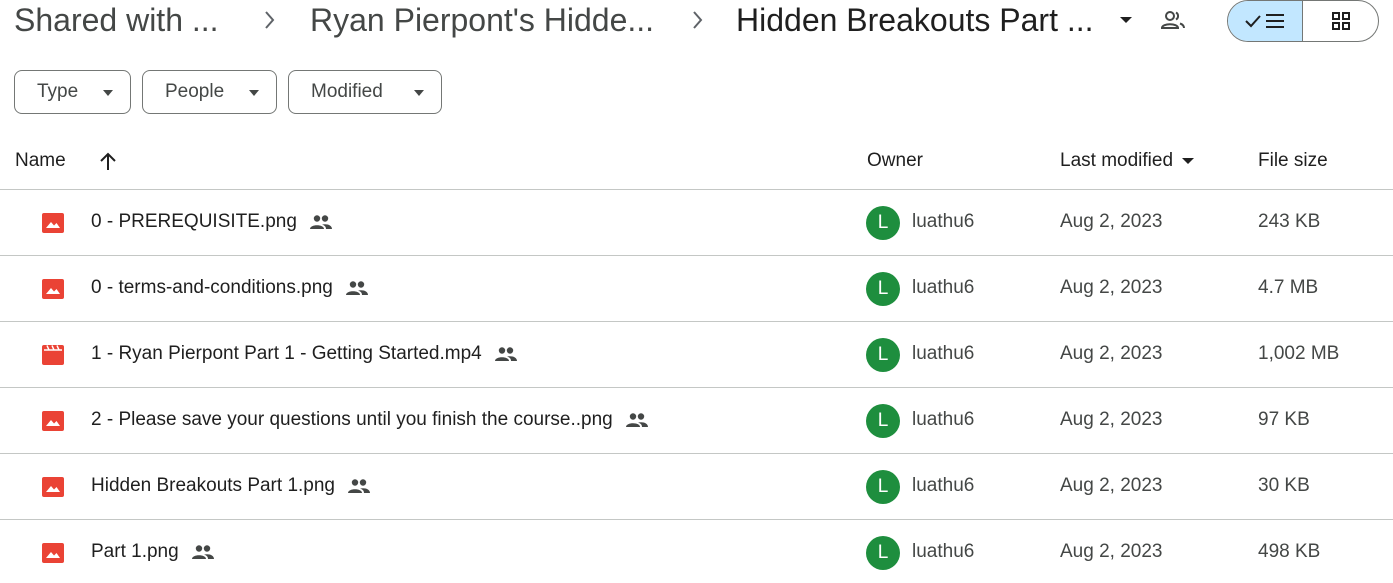 The height and width of the screenshot is (583, 1393). I want to click on file-name: Part 1.png, so click(135, 552).